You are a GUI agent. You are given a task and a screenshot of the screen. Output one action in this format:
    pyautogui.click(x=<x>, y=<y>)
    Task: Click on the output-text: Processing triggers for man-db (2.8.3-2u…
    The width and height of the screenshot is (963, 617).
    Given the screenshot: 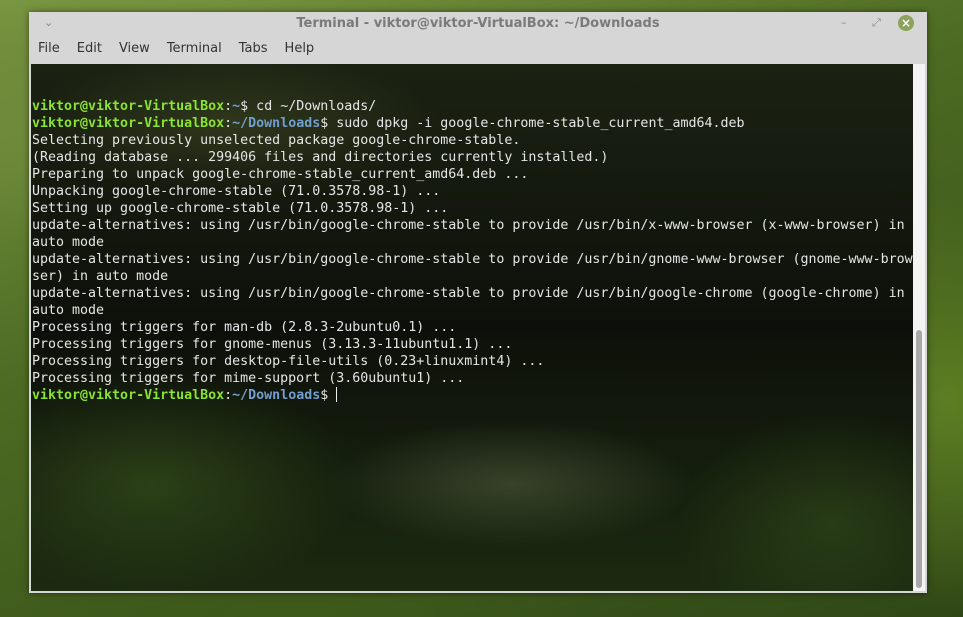 What is the action you would take?
    pyautogui.click(x=244, y=327)
    